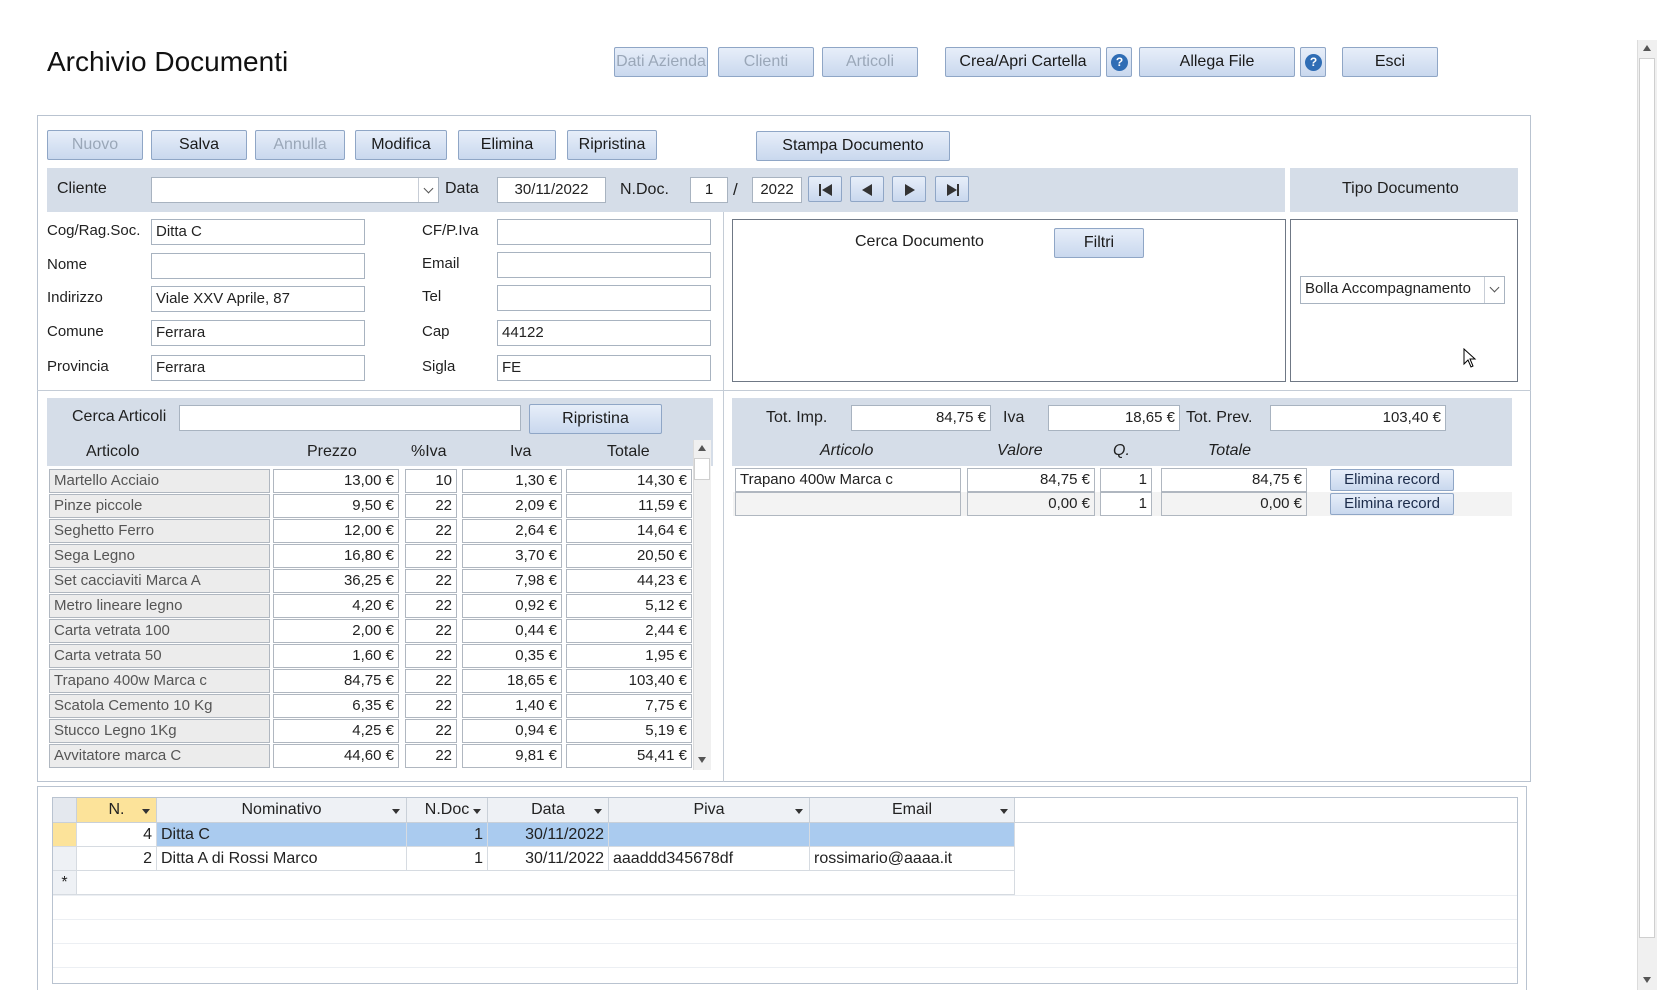 This screenshot has width=1658, height=990. Describe the element at coordinates (604, 298) in the screenshot. I see `tel-field` at that location.